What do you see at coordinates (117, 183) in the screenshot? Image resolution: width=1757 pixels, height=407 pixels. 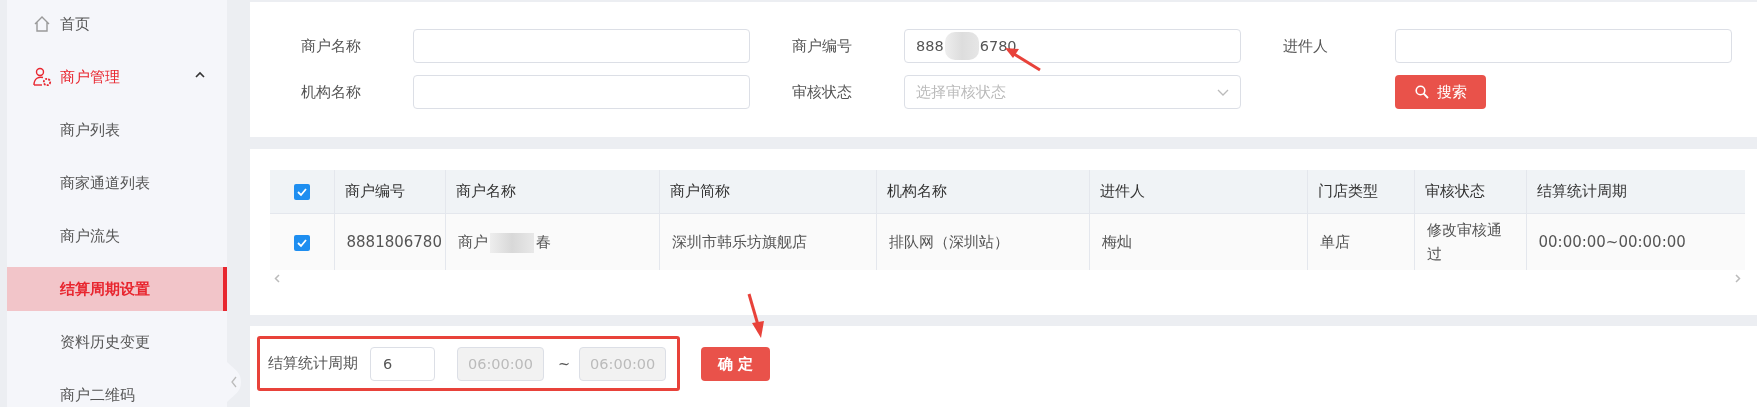 I see `menu-item: 商家通道列表` at bounding box center [117, 183].